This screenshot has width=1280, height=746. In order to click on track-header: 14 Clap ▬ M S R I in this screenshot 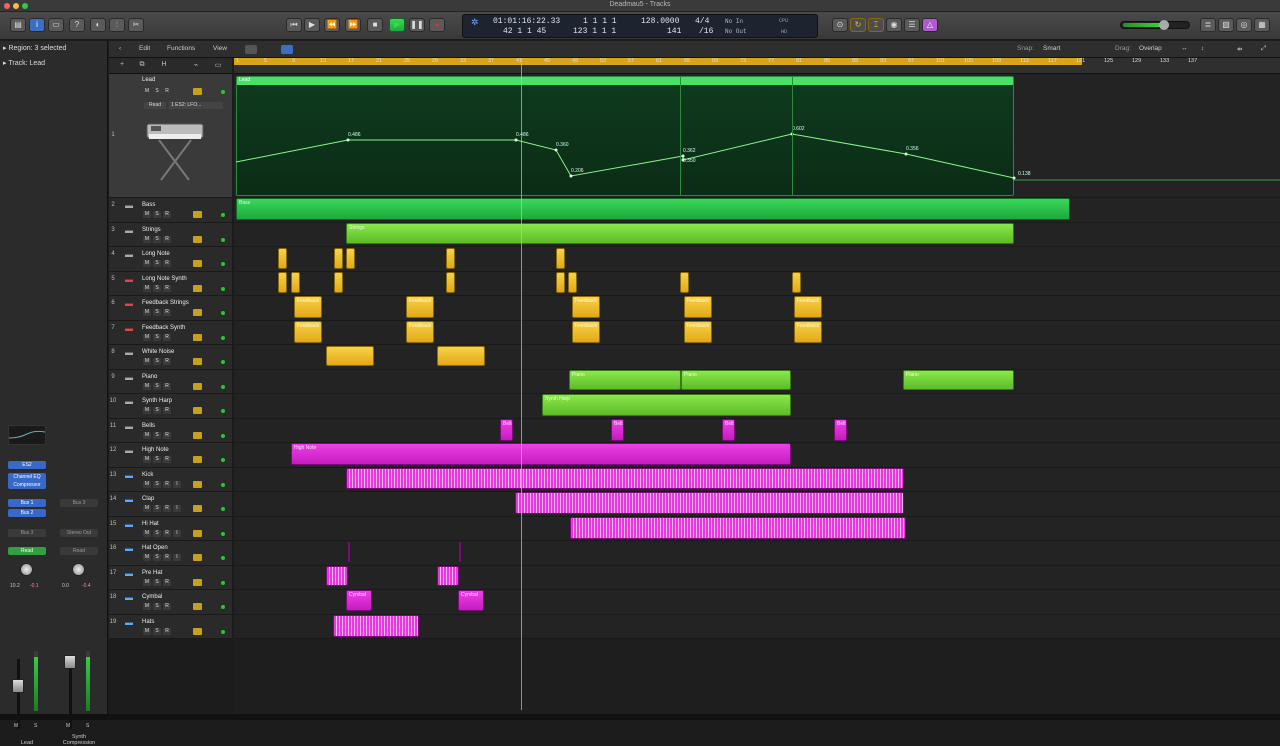, I will do `click(170, 504)`.